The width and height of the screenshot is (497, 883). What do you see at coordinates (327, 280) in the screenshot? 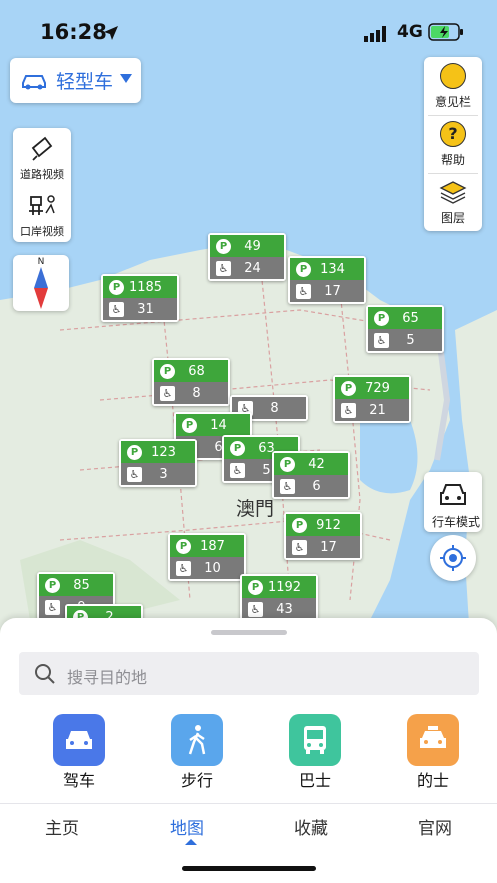
I see `parking-marker: P 134 ♿ 17` at bounding box center [327, 280].